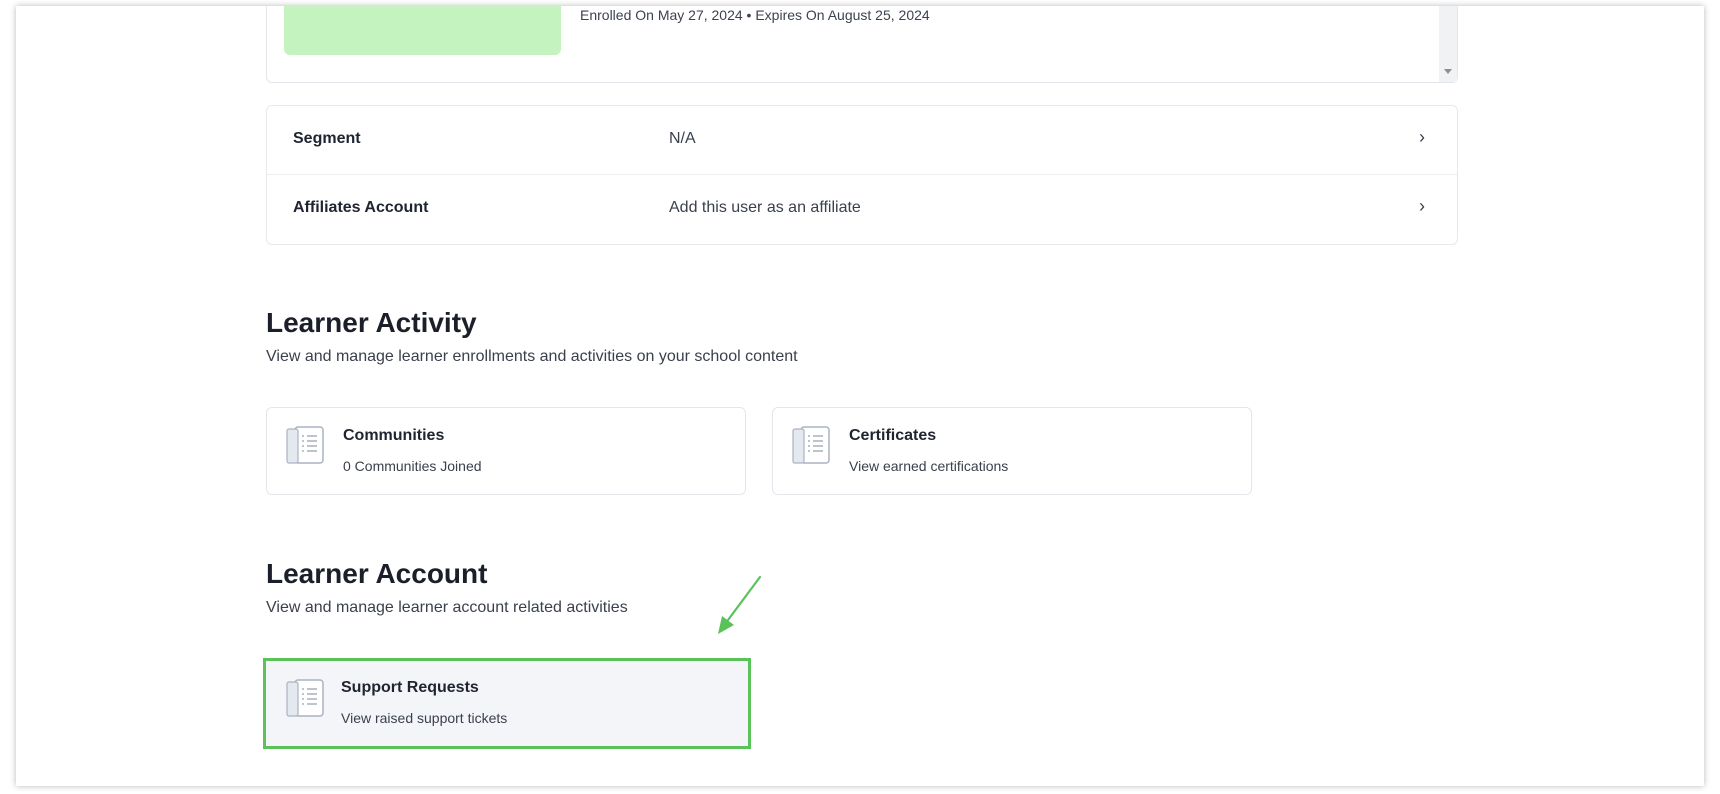 The height and width of the screenshot is (794, 1720). Describe the element at coordinates (394, 435) in the screenshot. I see `communities-title: Communities` at that location.